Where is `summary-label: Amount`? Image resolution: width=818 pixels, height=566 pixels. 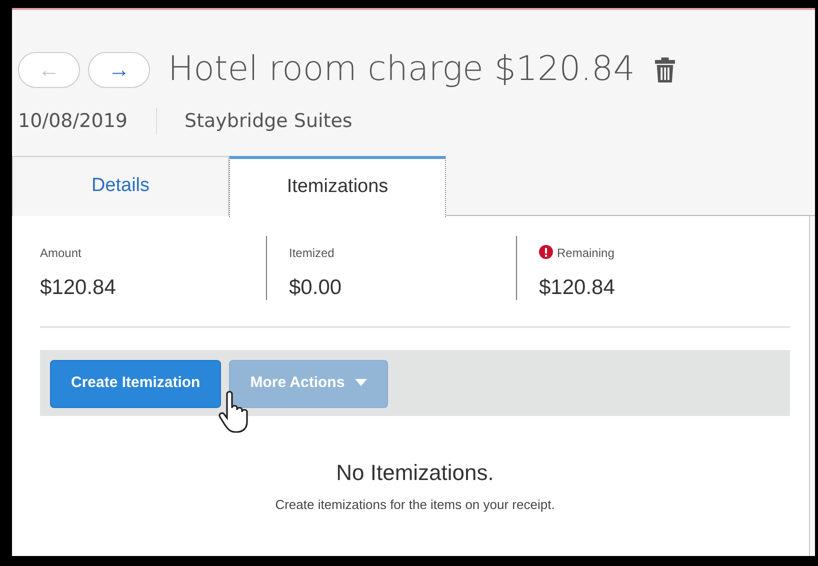
summary-label: Amount is located at coordinates (61, 253).